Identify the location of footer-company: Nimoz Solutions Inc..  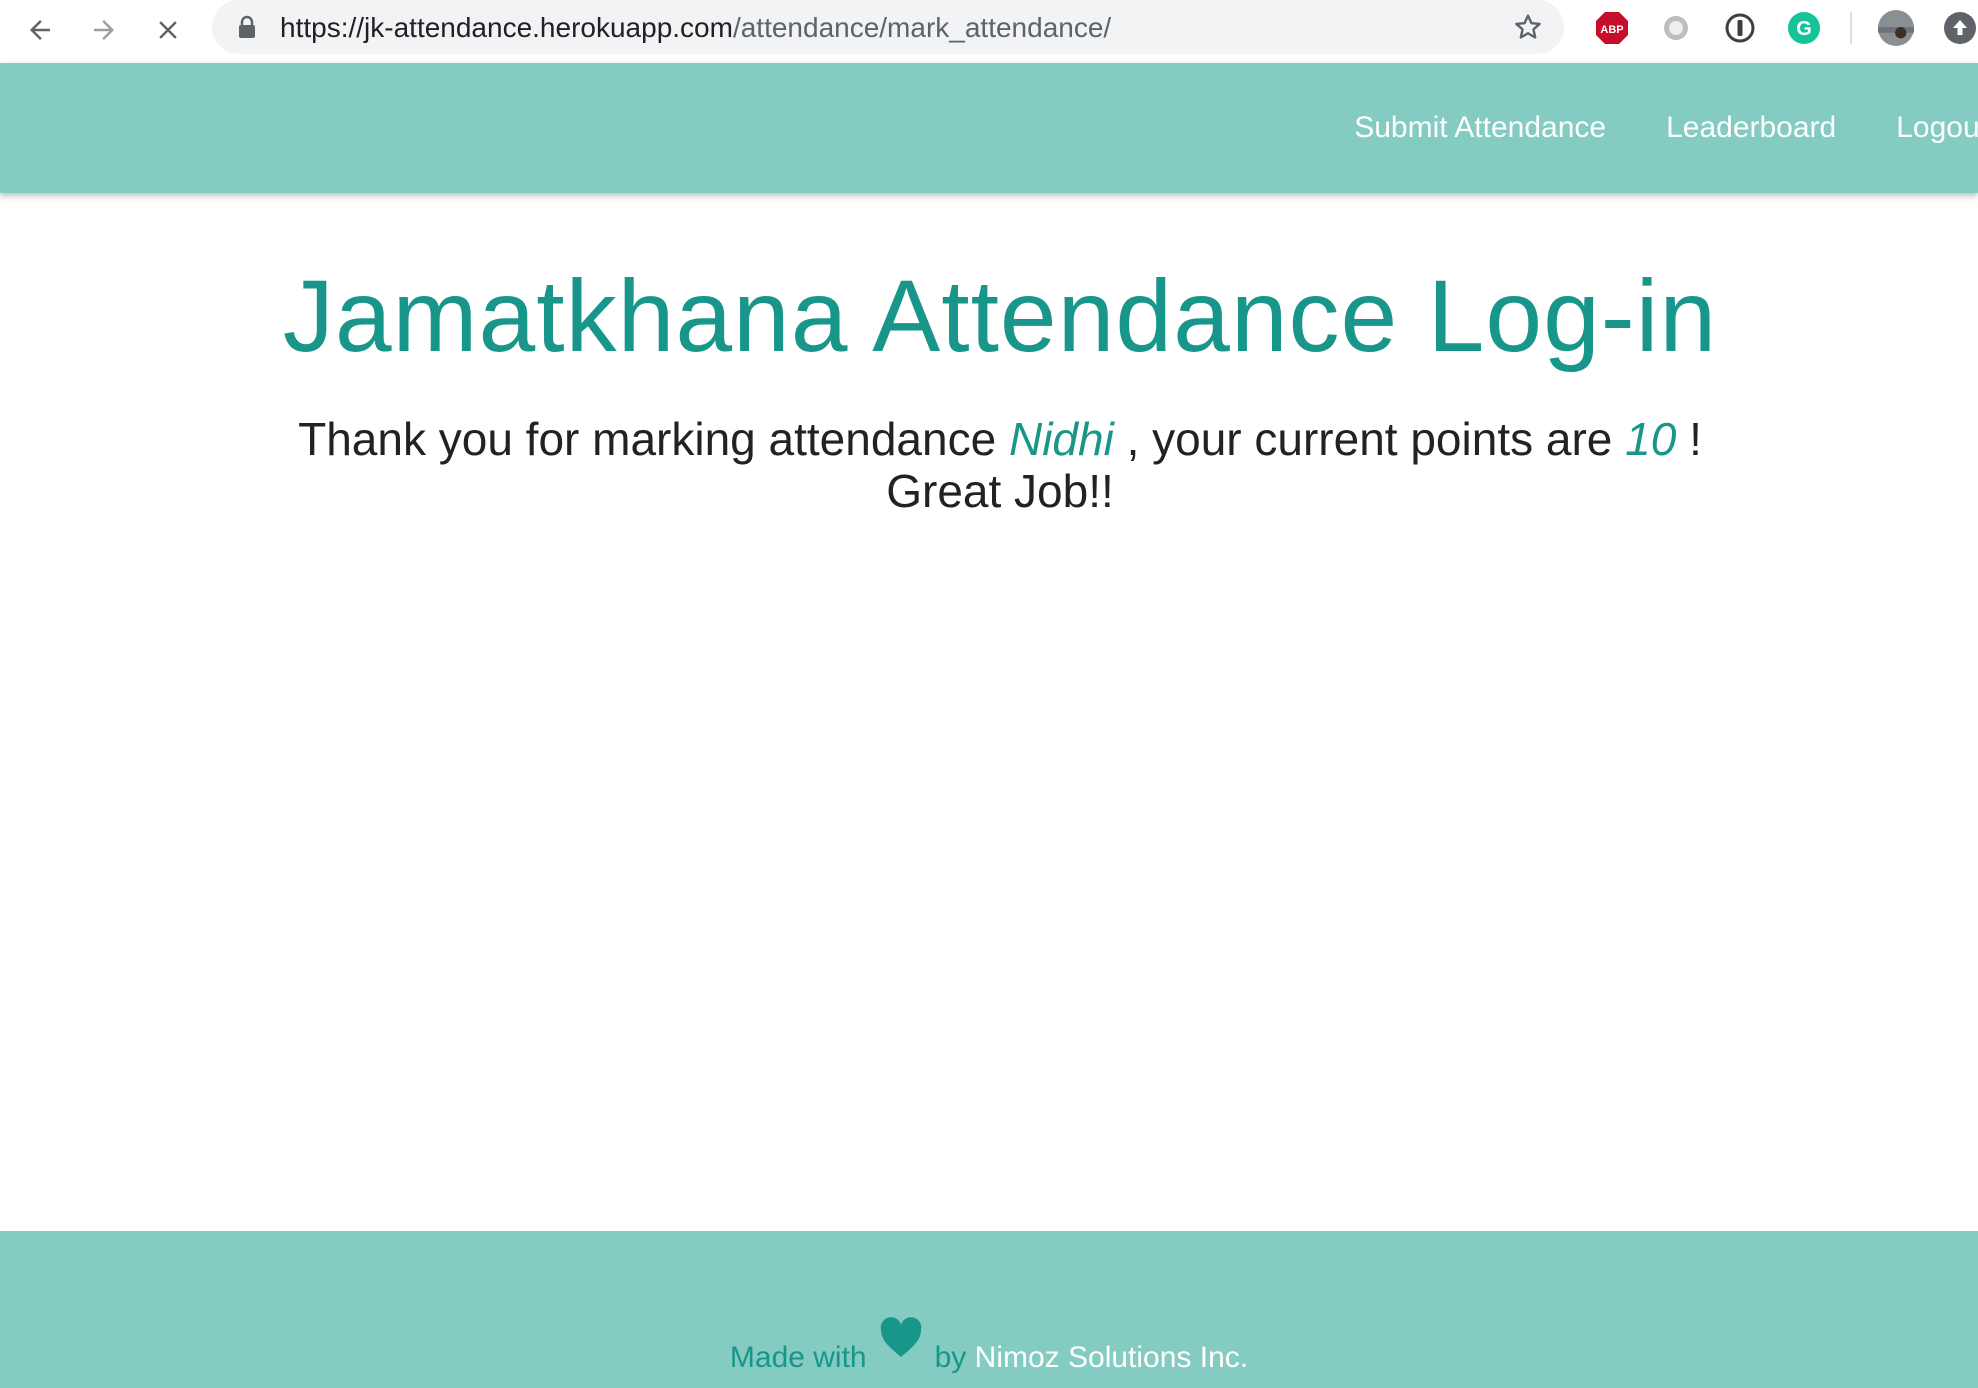
(1111, 1357).